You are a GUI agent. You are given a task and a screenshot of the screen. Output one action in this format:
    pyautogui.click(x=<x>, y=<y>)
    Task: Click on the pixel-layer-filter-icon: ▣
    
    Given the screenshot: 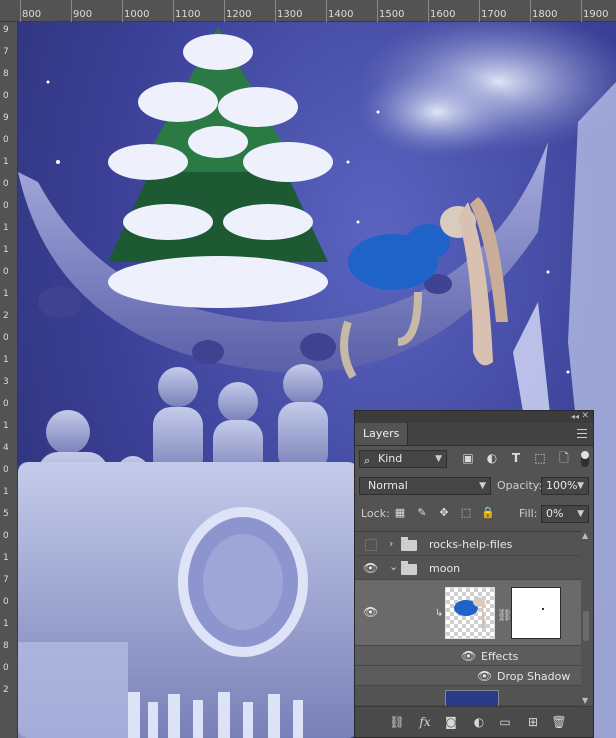 What is the action you would take?
    pyautogui.click(x=468, y=458)
    